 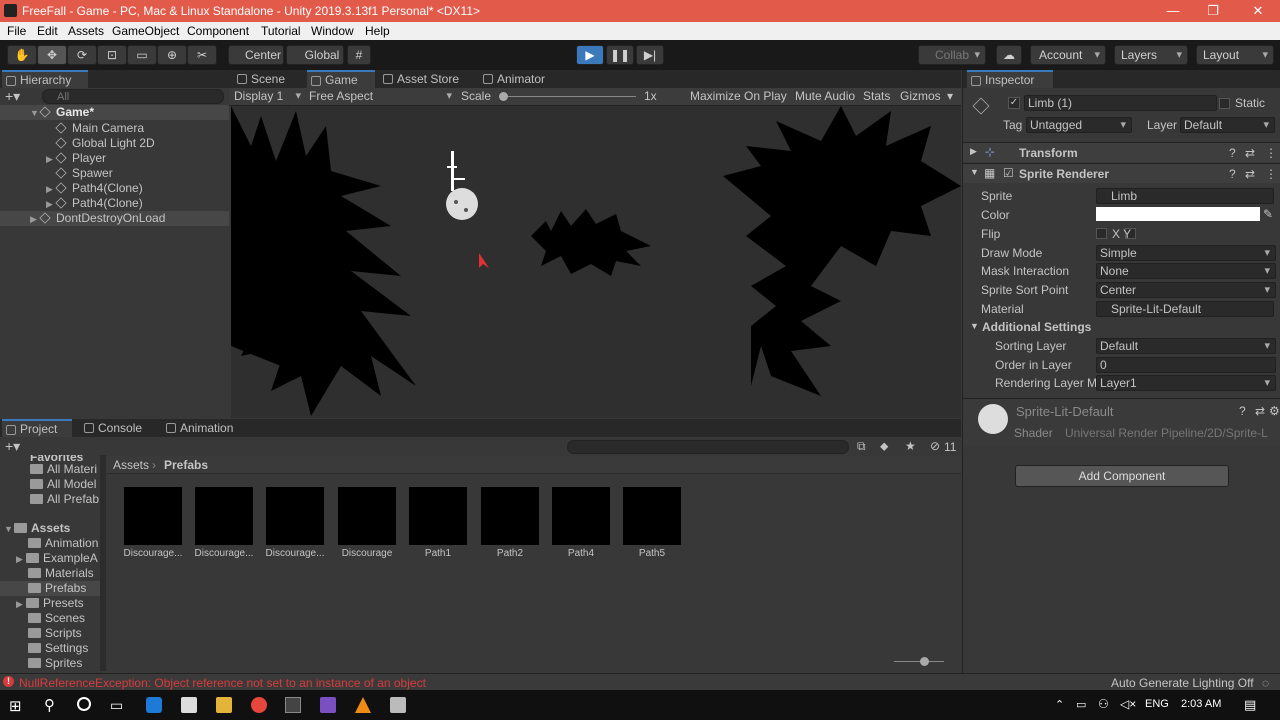 What do you see at coordinates (1036, 327) in the screenshot?
I see `additional-settings-foldout: Additional Settings` at bounding box center [1036, 327].